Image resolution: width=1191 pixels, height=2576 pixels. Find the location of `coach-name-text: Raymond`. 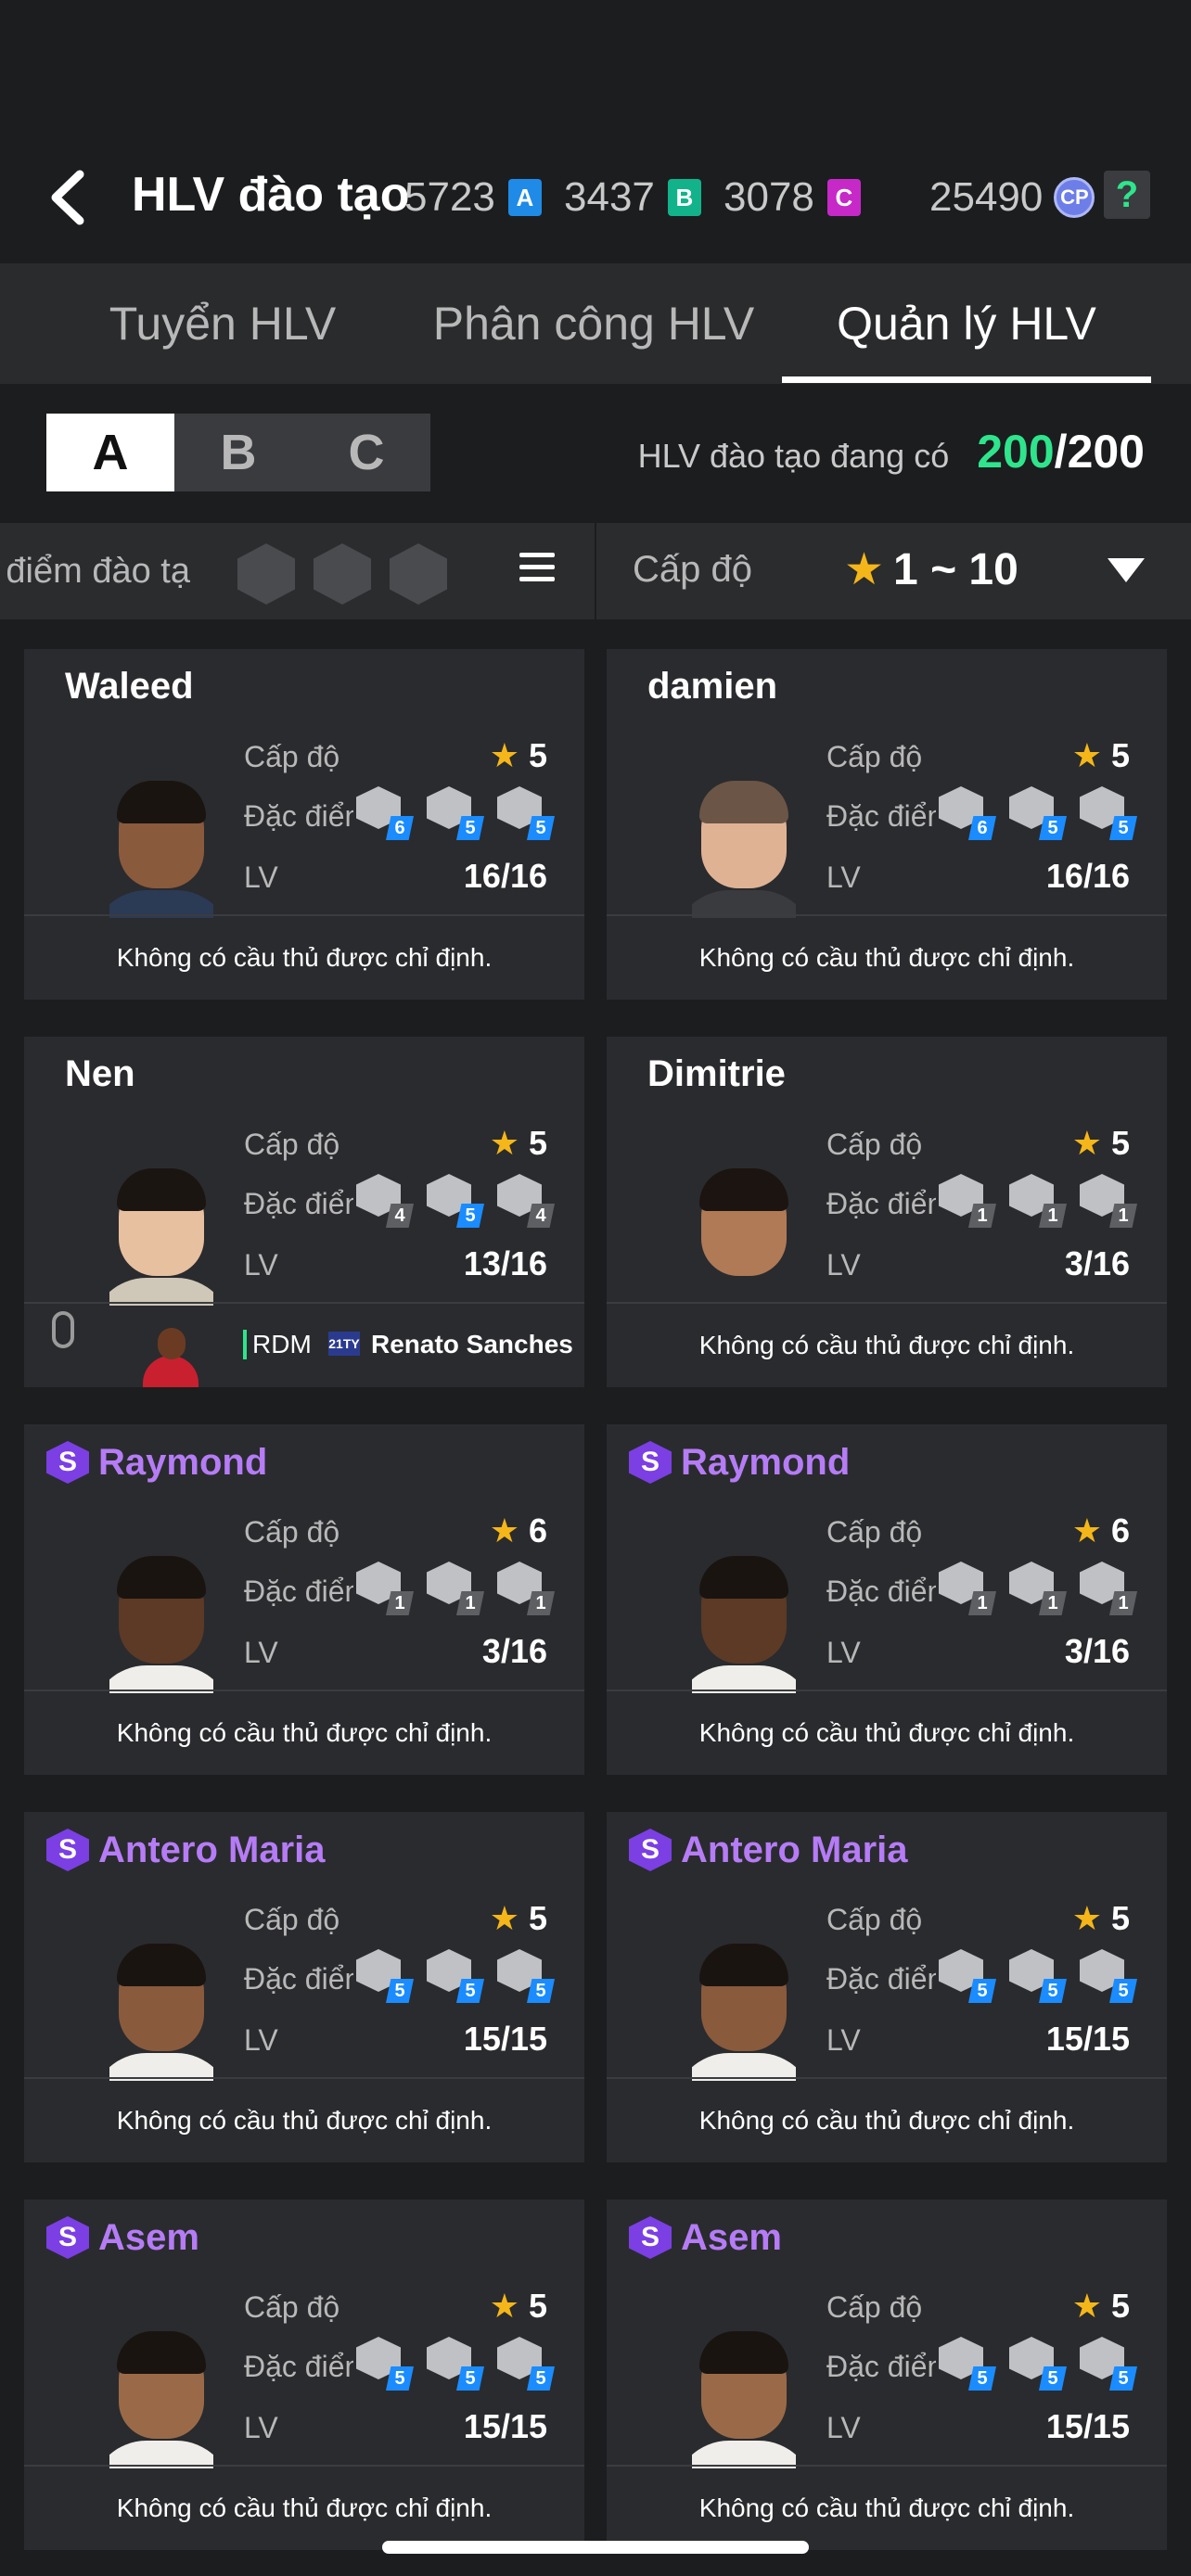

coach-name-text: Raymond is located at coordinates (766, 1462).